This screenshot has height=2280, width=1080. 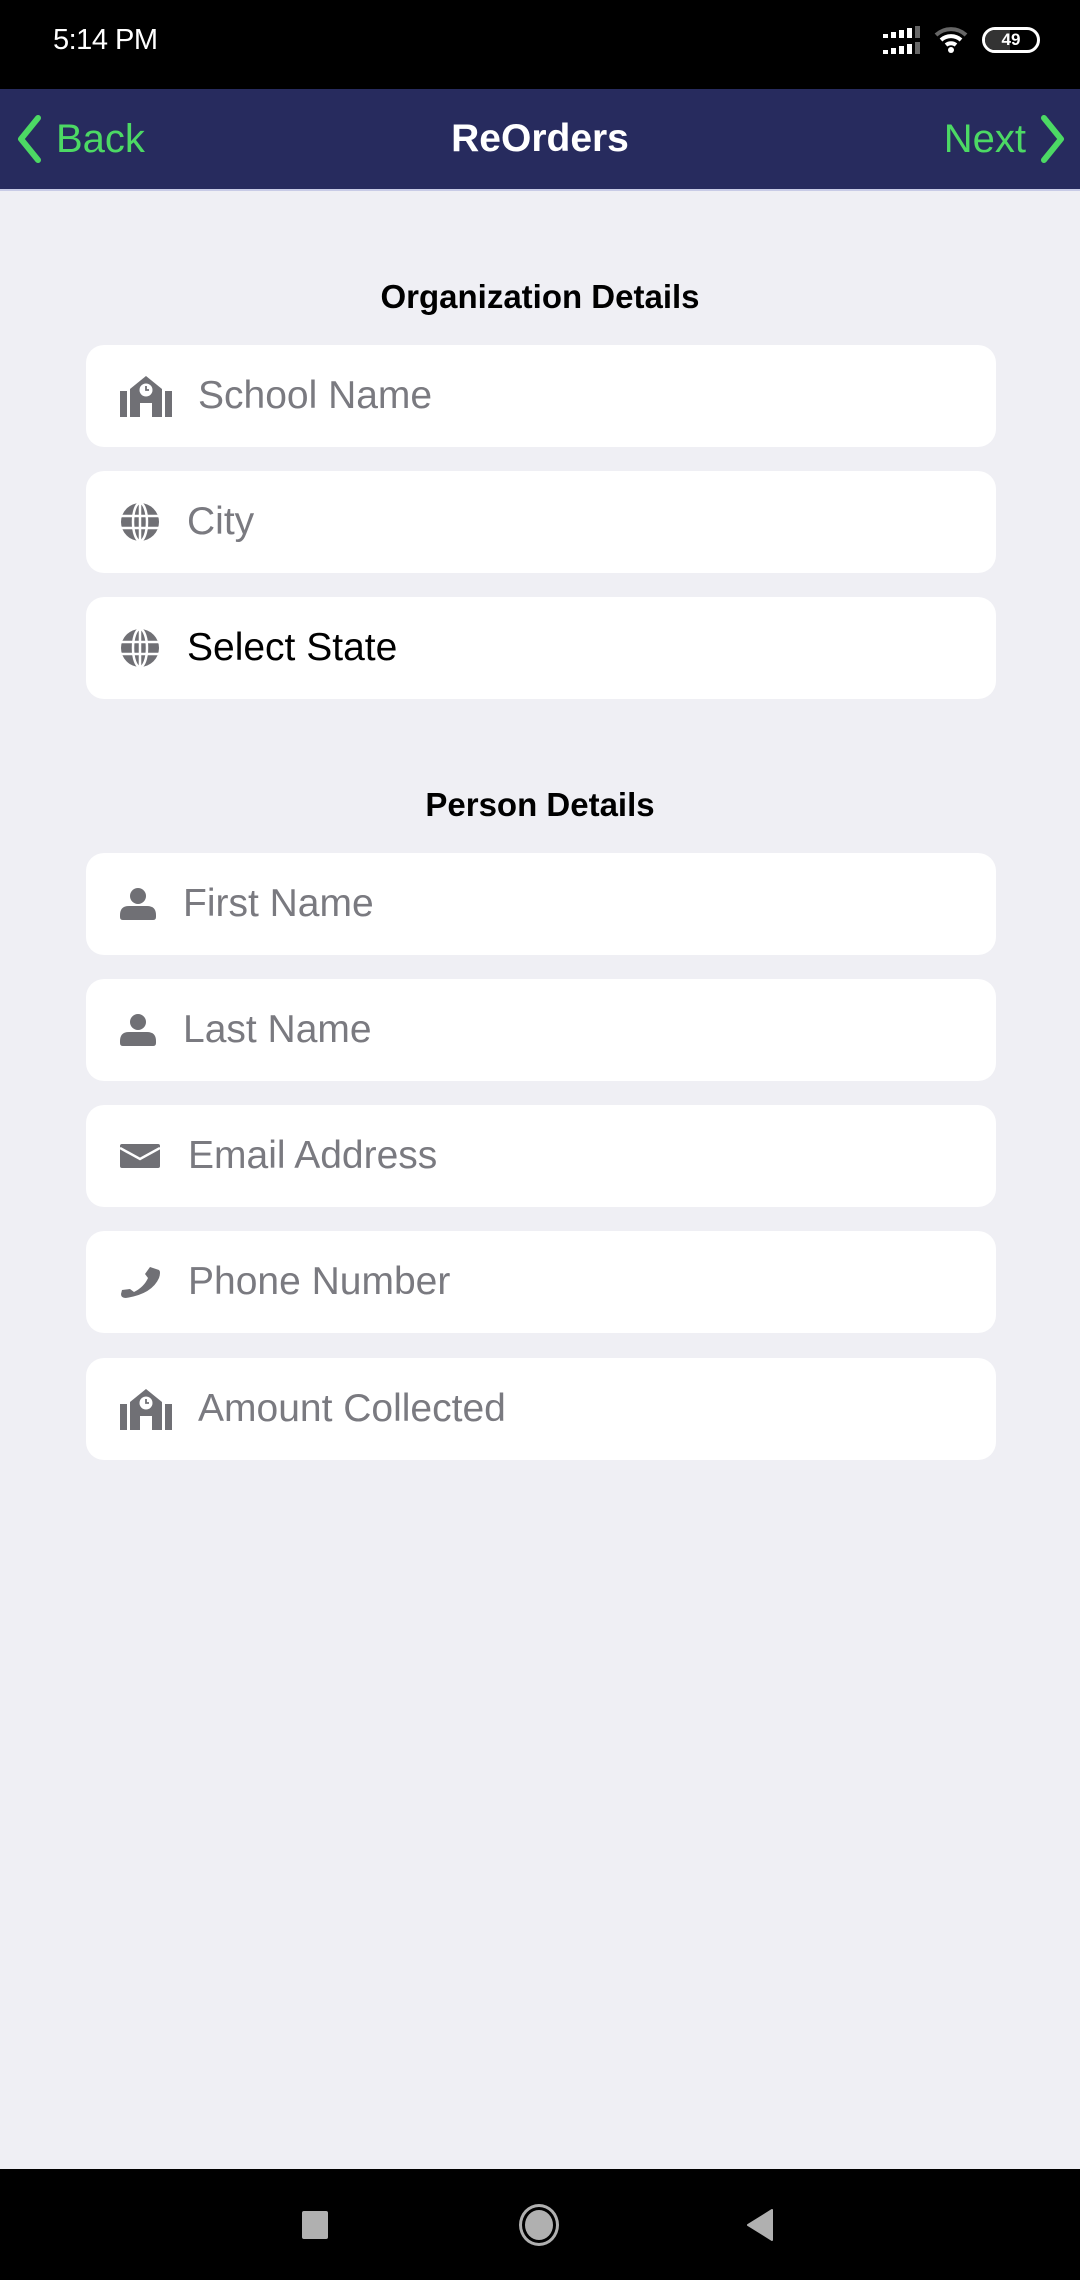 I want to click on phone-field, so click(x=541, y=1282).